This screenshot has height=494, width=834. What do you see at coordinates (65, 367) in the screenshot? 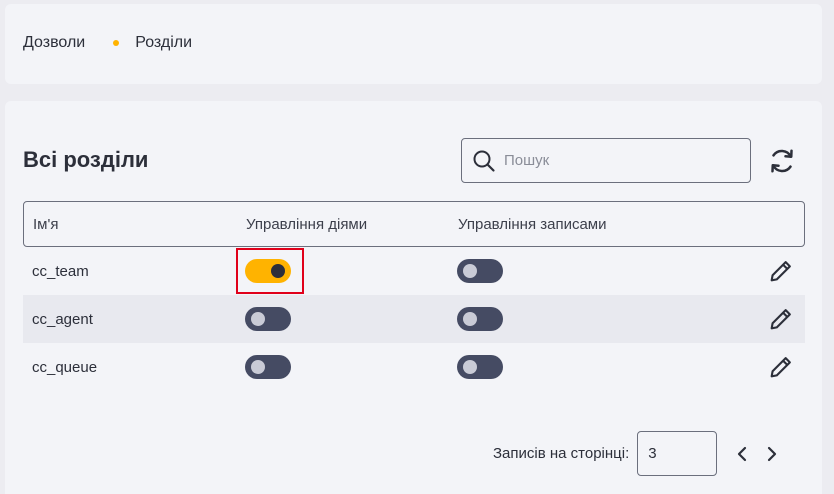
I see `row-name: cc_queue` at bounding box center [65, 367].